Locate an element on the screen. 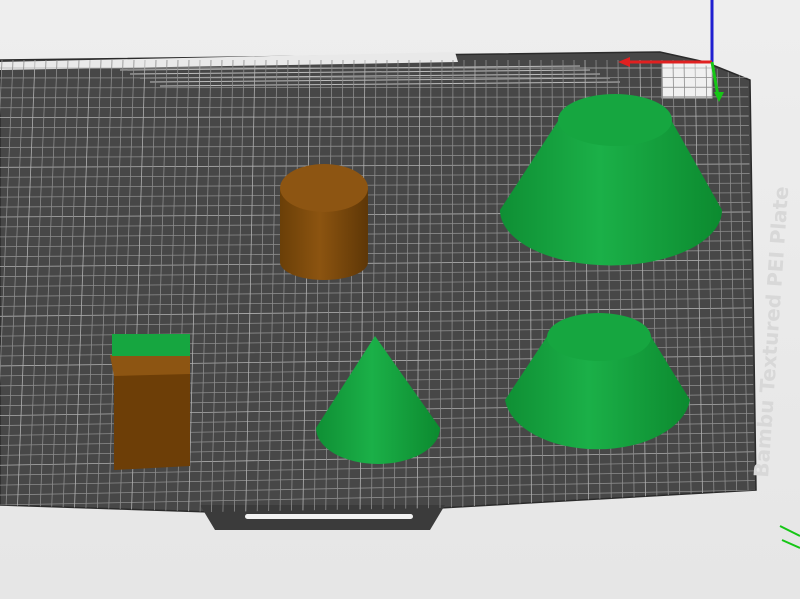  plate-label: Bambu Textured PEI Plate is located at coordinates (771, 331).